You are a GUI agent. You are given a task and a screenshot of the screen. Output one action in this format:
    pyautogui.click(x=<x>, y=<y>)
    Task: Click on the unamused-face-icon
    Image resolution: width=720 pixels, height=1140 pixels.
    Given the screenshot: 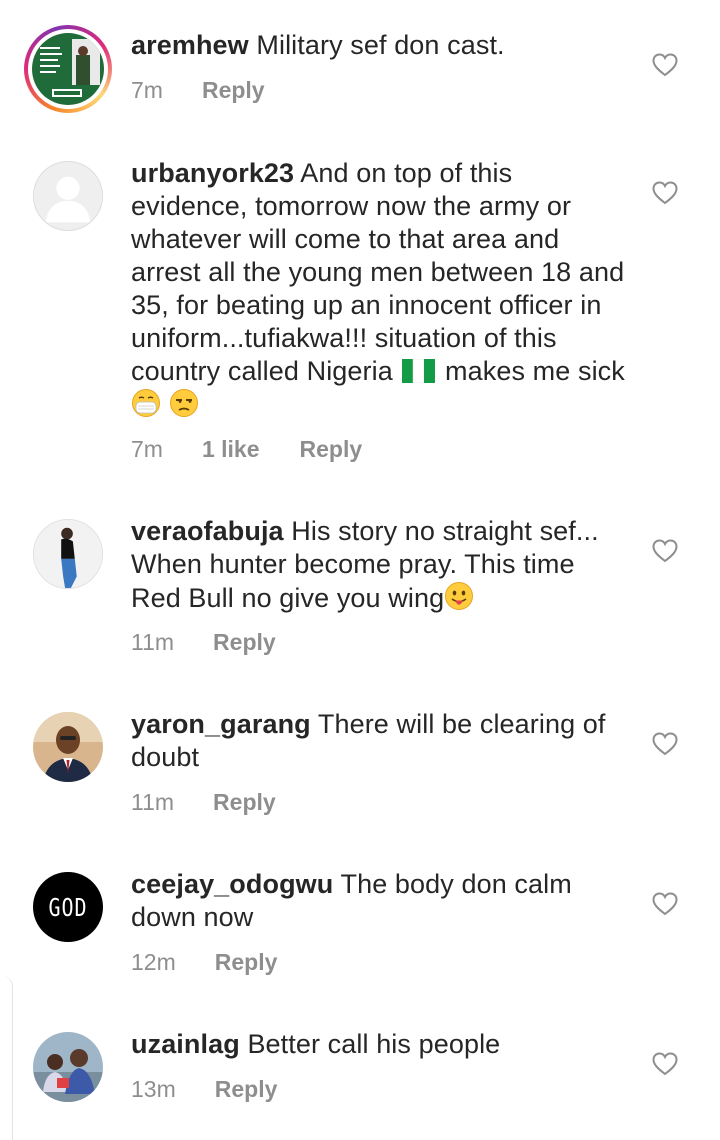 What is the action you would take?
    pyautogui.click(x=183, y=403)
    